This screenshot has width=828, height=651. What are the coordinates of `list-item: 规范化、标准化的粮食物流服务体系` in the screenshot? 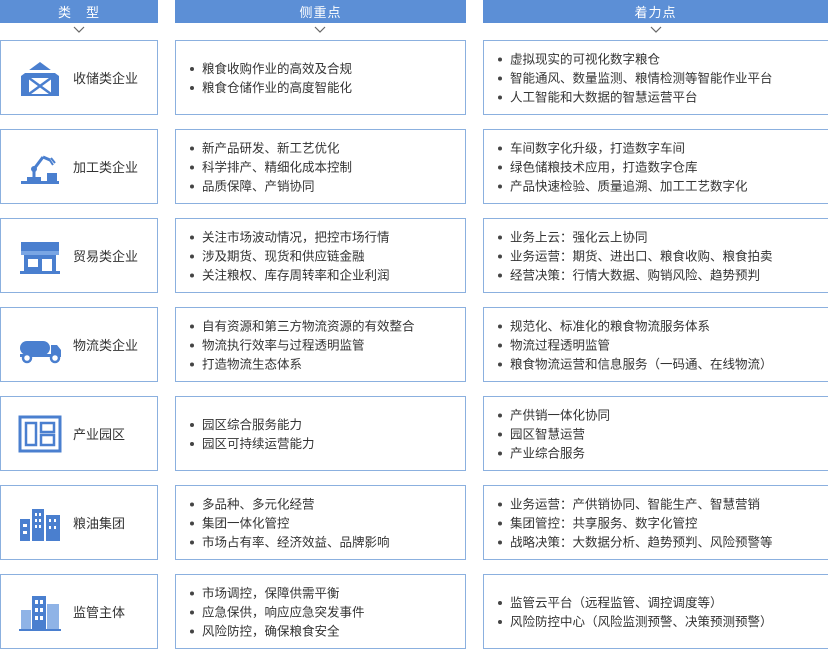 It's located at (660, 325).